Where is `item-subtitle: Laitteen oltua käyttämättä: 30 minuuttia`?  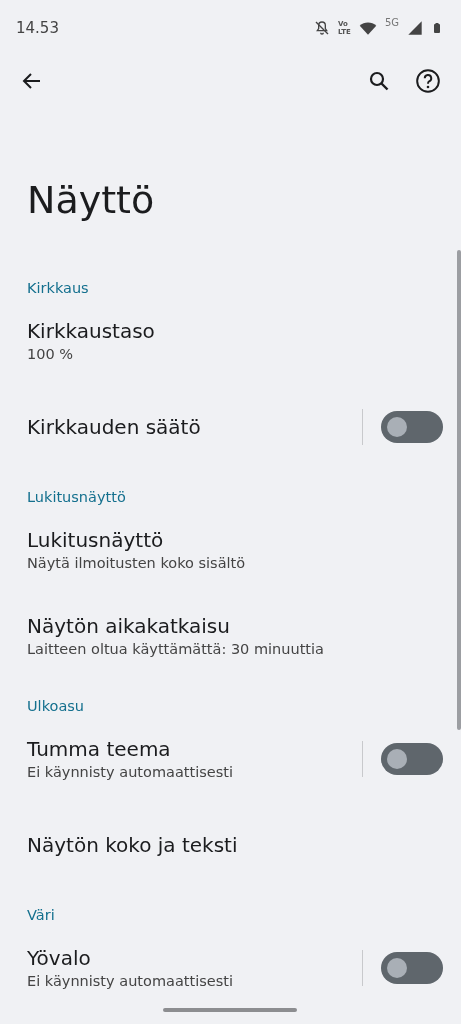
item-subtitle: Laitteen oltua käyttämättä: 30 minuuttia is located at coordinates (176, 649).